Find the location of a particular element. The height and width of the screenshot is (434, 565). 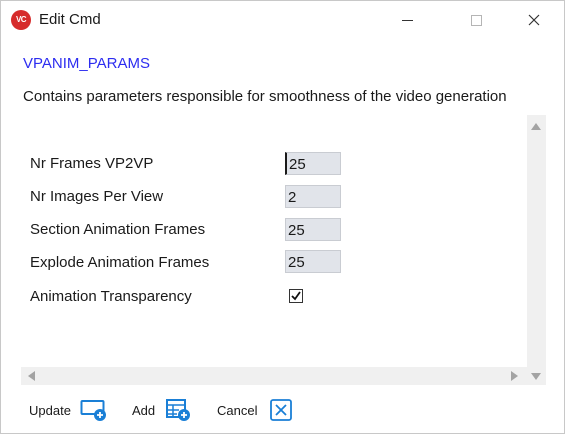

window-title: Edit Cmd is located at coordinates (70, 19).